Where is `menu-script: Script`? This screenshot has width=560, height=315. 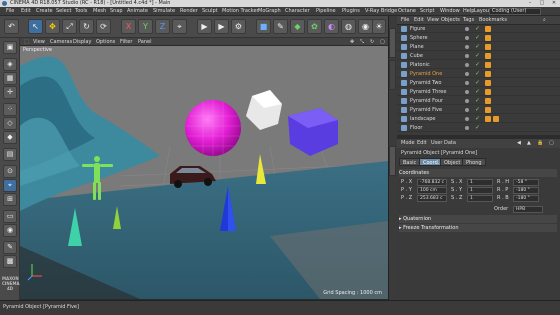
menu-script: Script is located at coordinates (427, 11).